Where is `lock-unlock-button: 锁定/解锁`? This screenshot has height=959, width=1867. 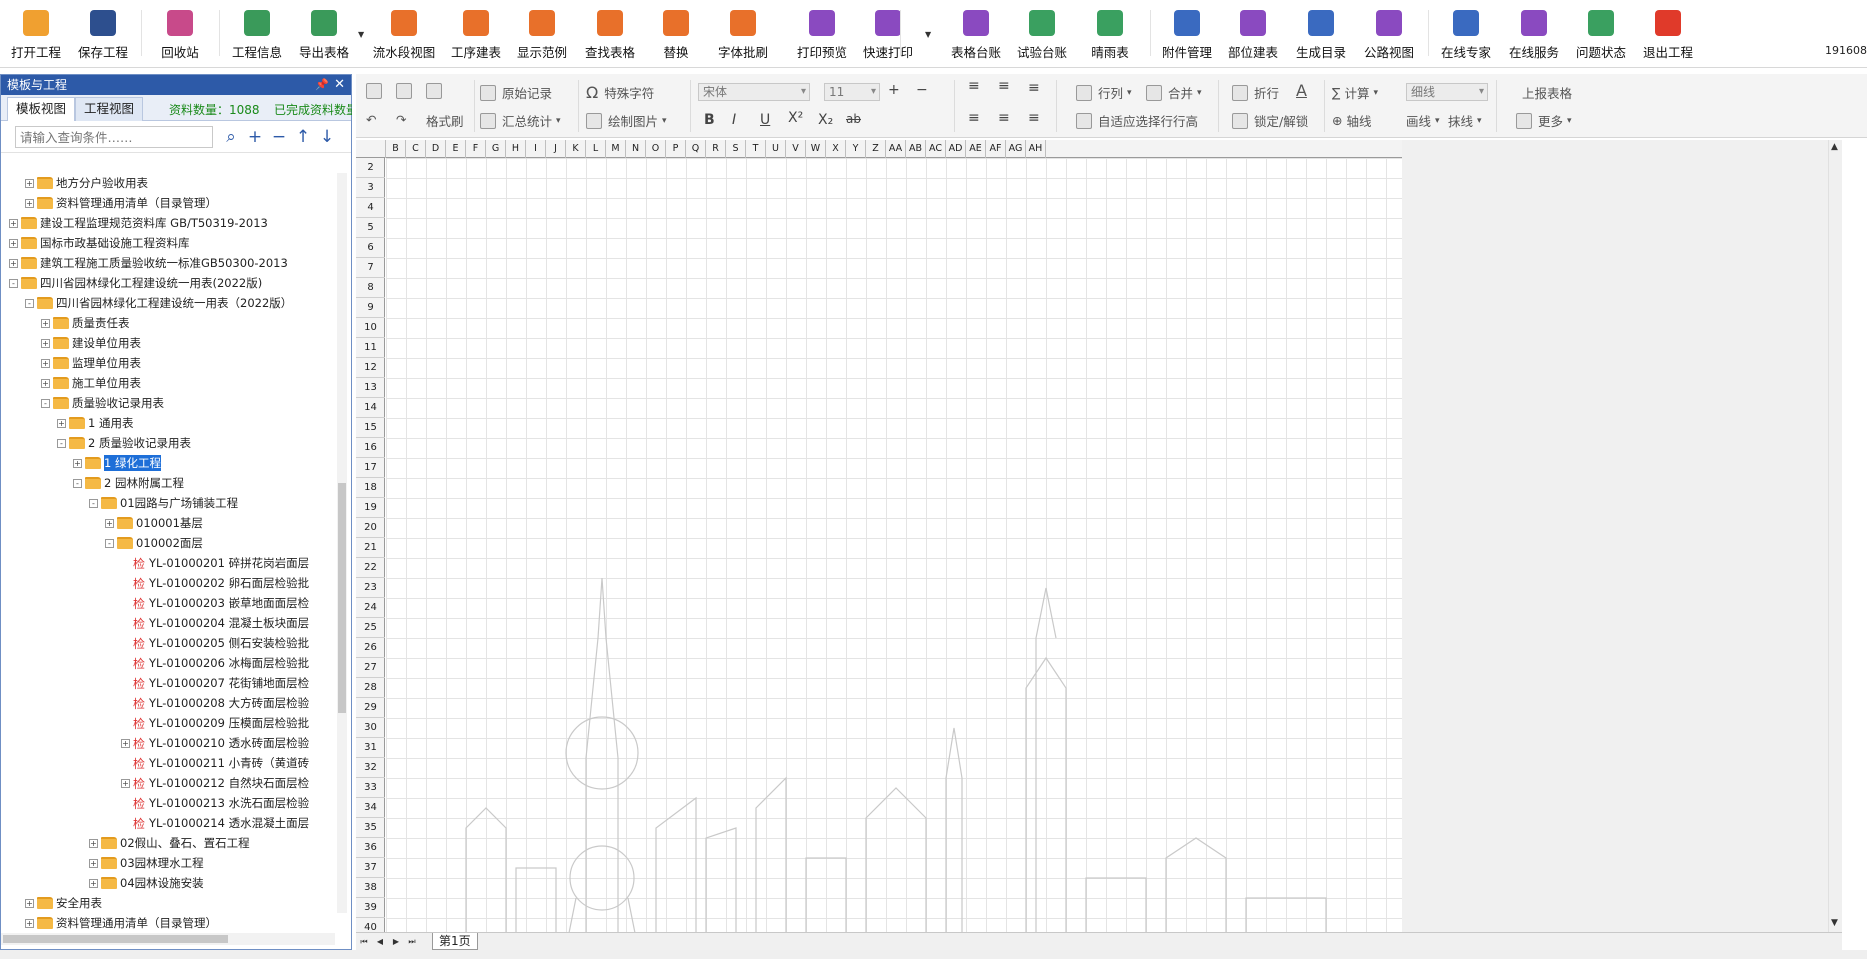 lock-unlock-button: 锁定/解锁 is located at coordinates (1270, 120).